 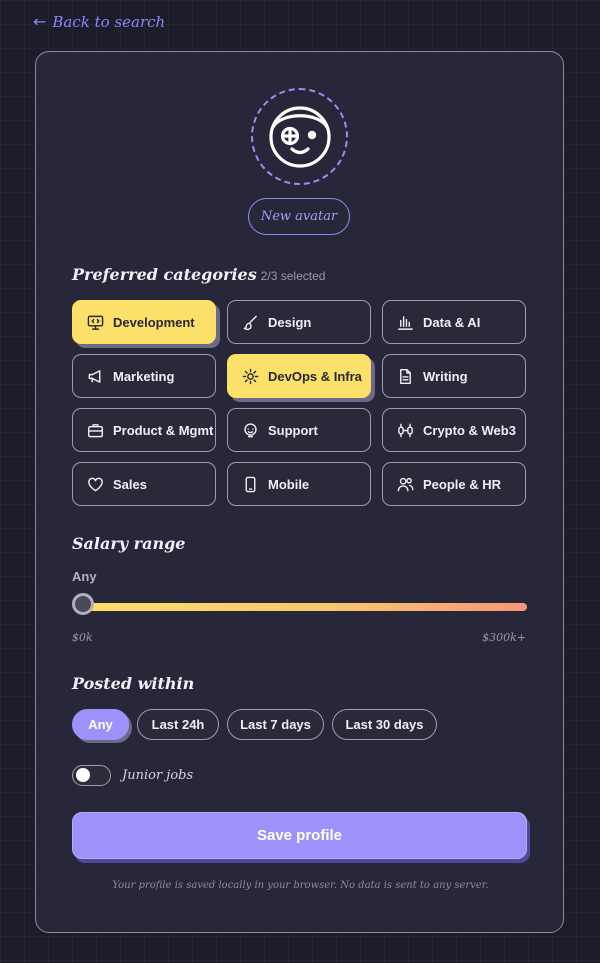 What do you see at coordinates (129, 543) in the screenshot?
I see `salary-heading: Salary range` at bounding box center [129, 543].